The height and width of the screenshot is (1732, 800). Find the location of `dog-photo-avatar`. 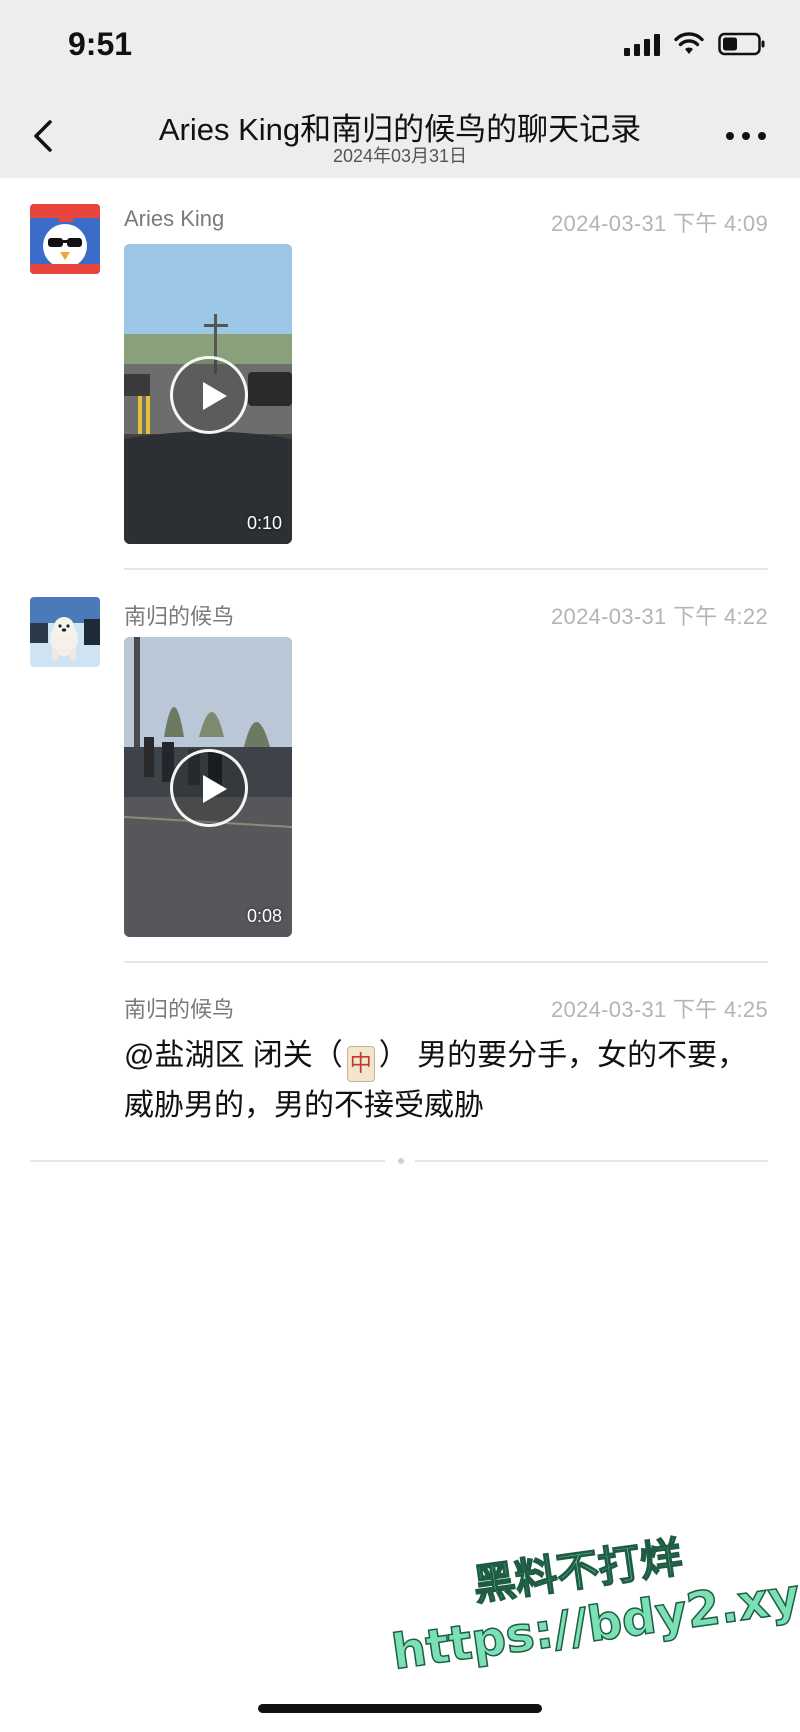

dog-photo-avatar is located at coordinates (65, 632).